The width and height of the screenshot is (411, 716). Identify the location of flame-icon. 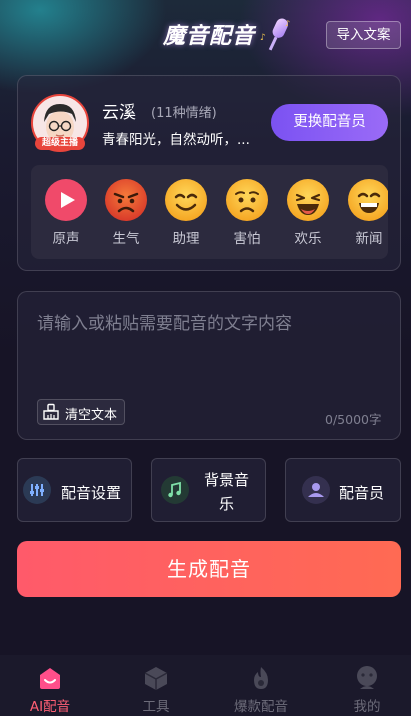
(261, 678).